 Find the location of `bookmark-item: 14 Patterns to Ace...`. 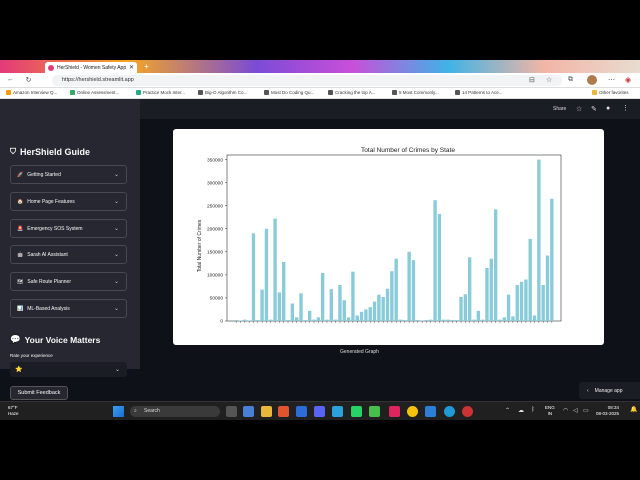

bookmark-item: 14 Patterns to Ace... is located at coordinates (479, 92).